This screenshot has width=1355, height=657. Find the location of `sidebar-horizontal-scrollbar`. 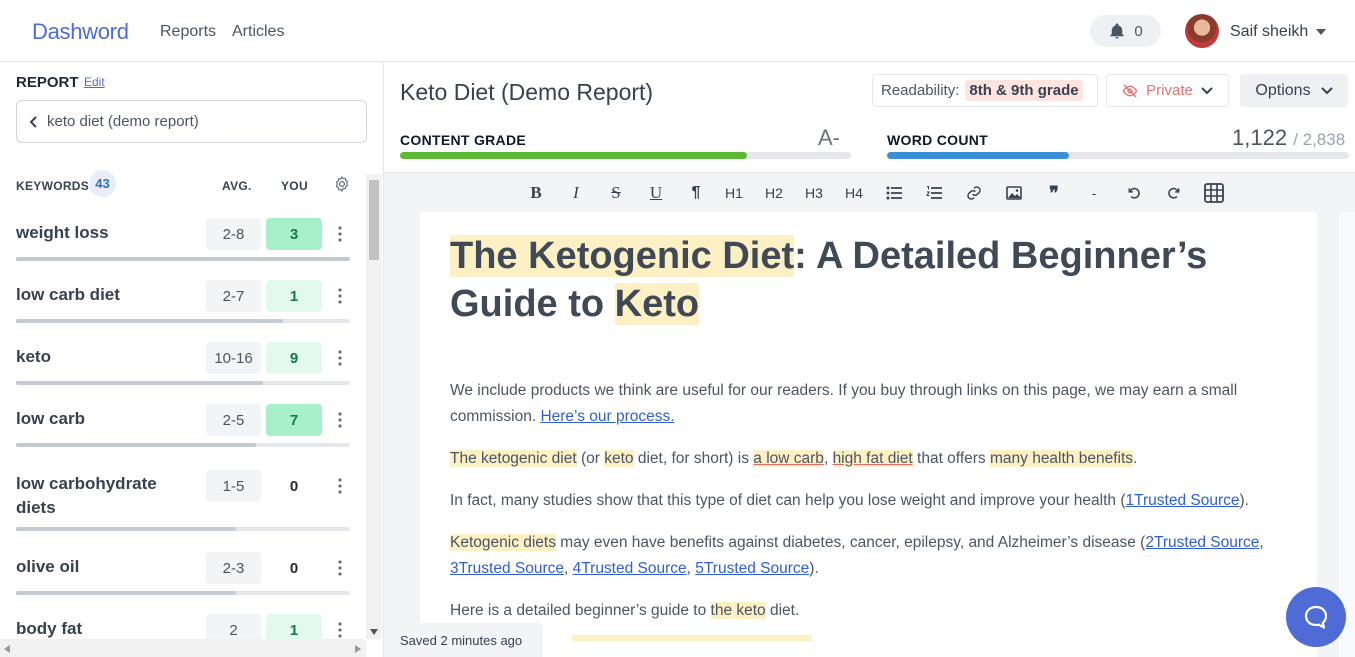

sidebar-horizontal-scrollbar is located at coordinates (183, 648).